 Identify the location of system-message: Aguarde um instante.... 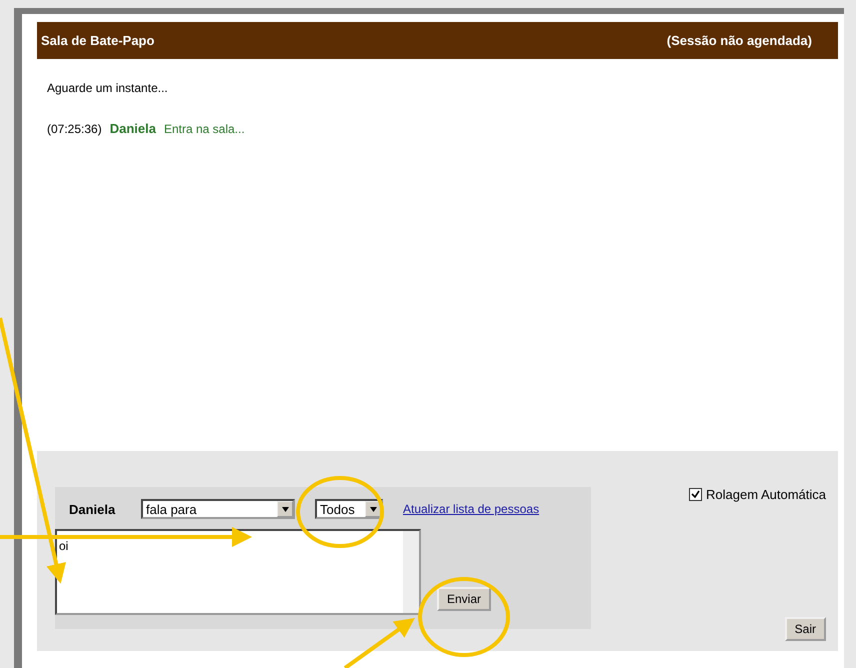
(107, 88).